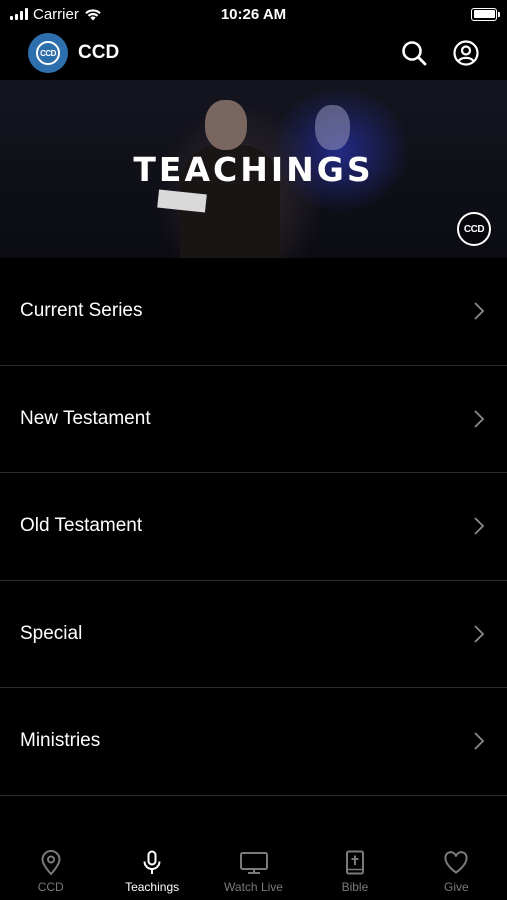 This screenshot has height=900, width=507. Describe the element at coordinates (253, 14) in the screenshot. I see `status-bar: Carrier 10:26 AM` at that location.